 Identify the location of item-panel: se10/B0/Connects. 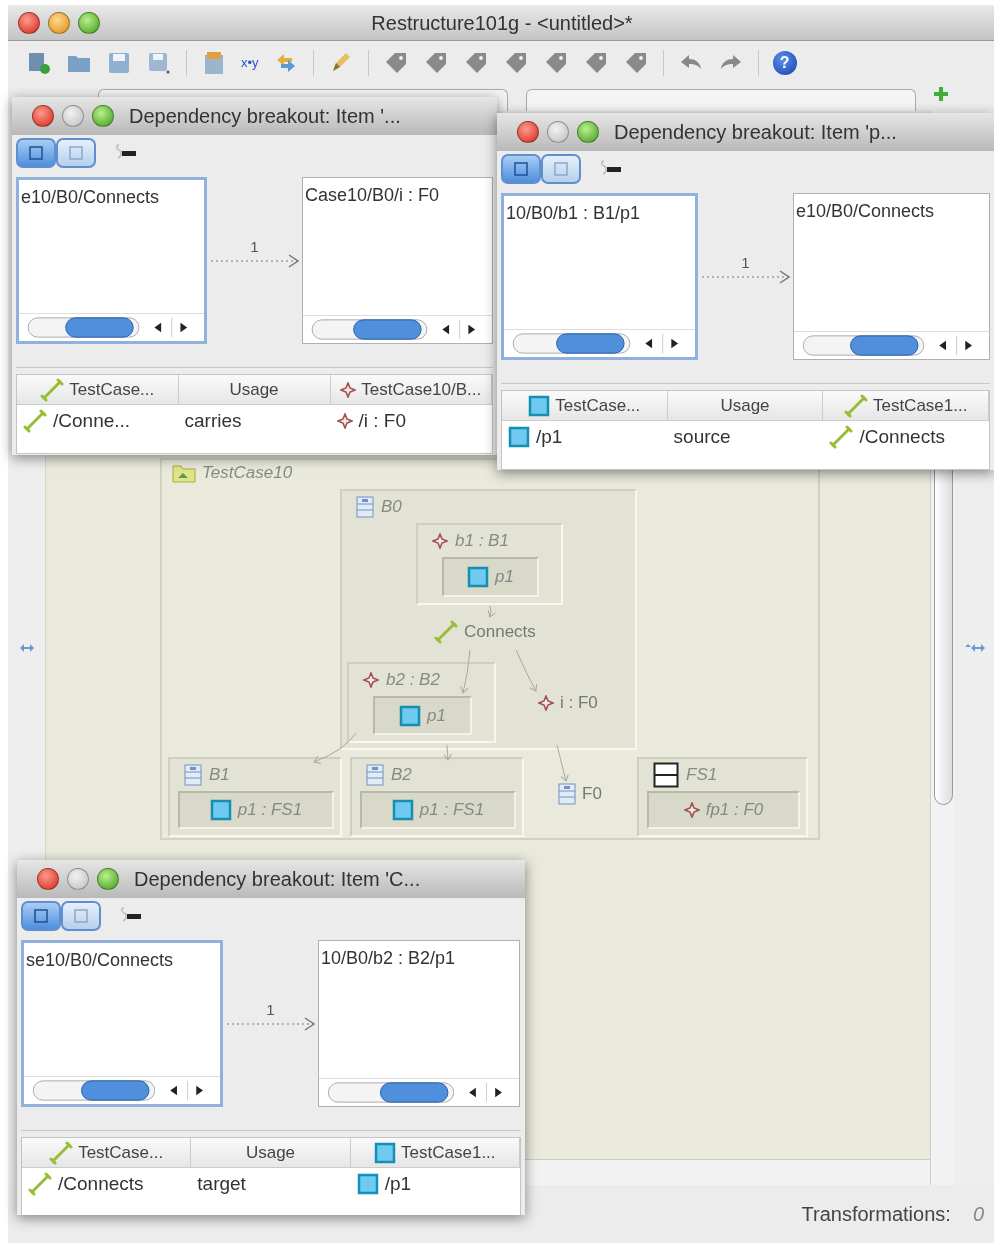
(122, 1023).